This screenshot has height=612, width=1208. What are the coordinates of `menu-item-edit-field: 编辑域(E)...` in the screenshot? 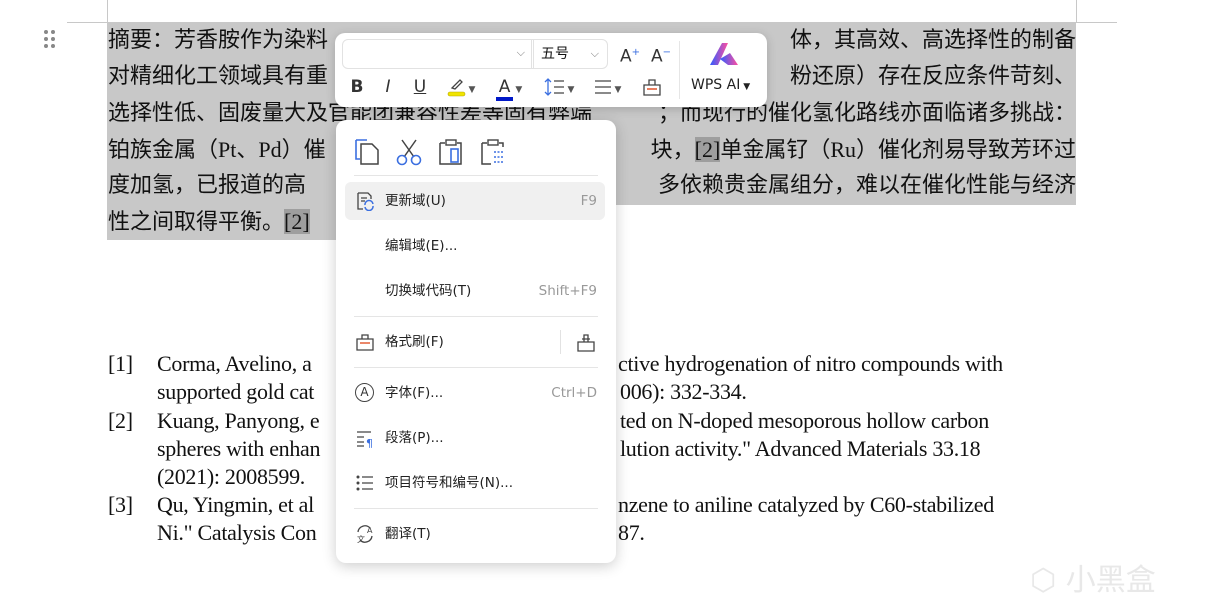 It's located at (475, 246).